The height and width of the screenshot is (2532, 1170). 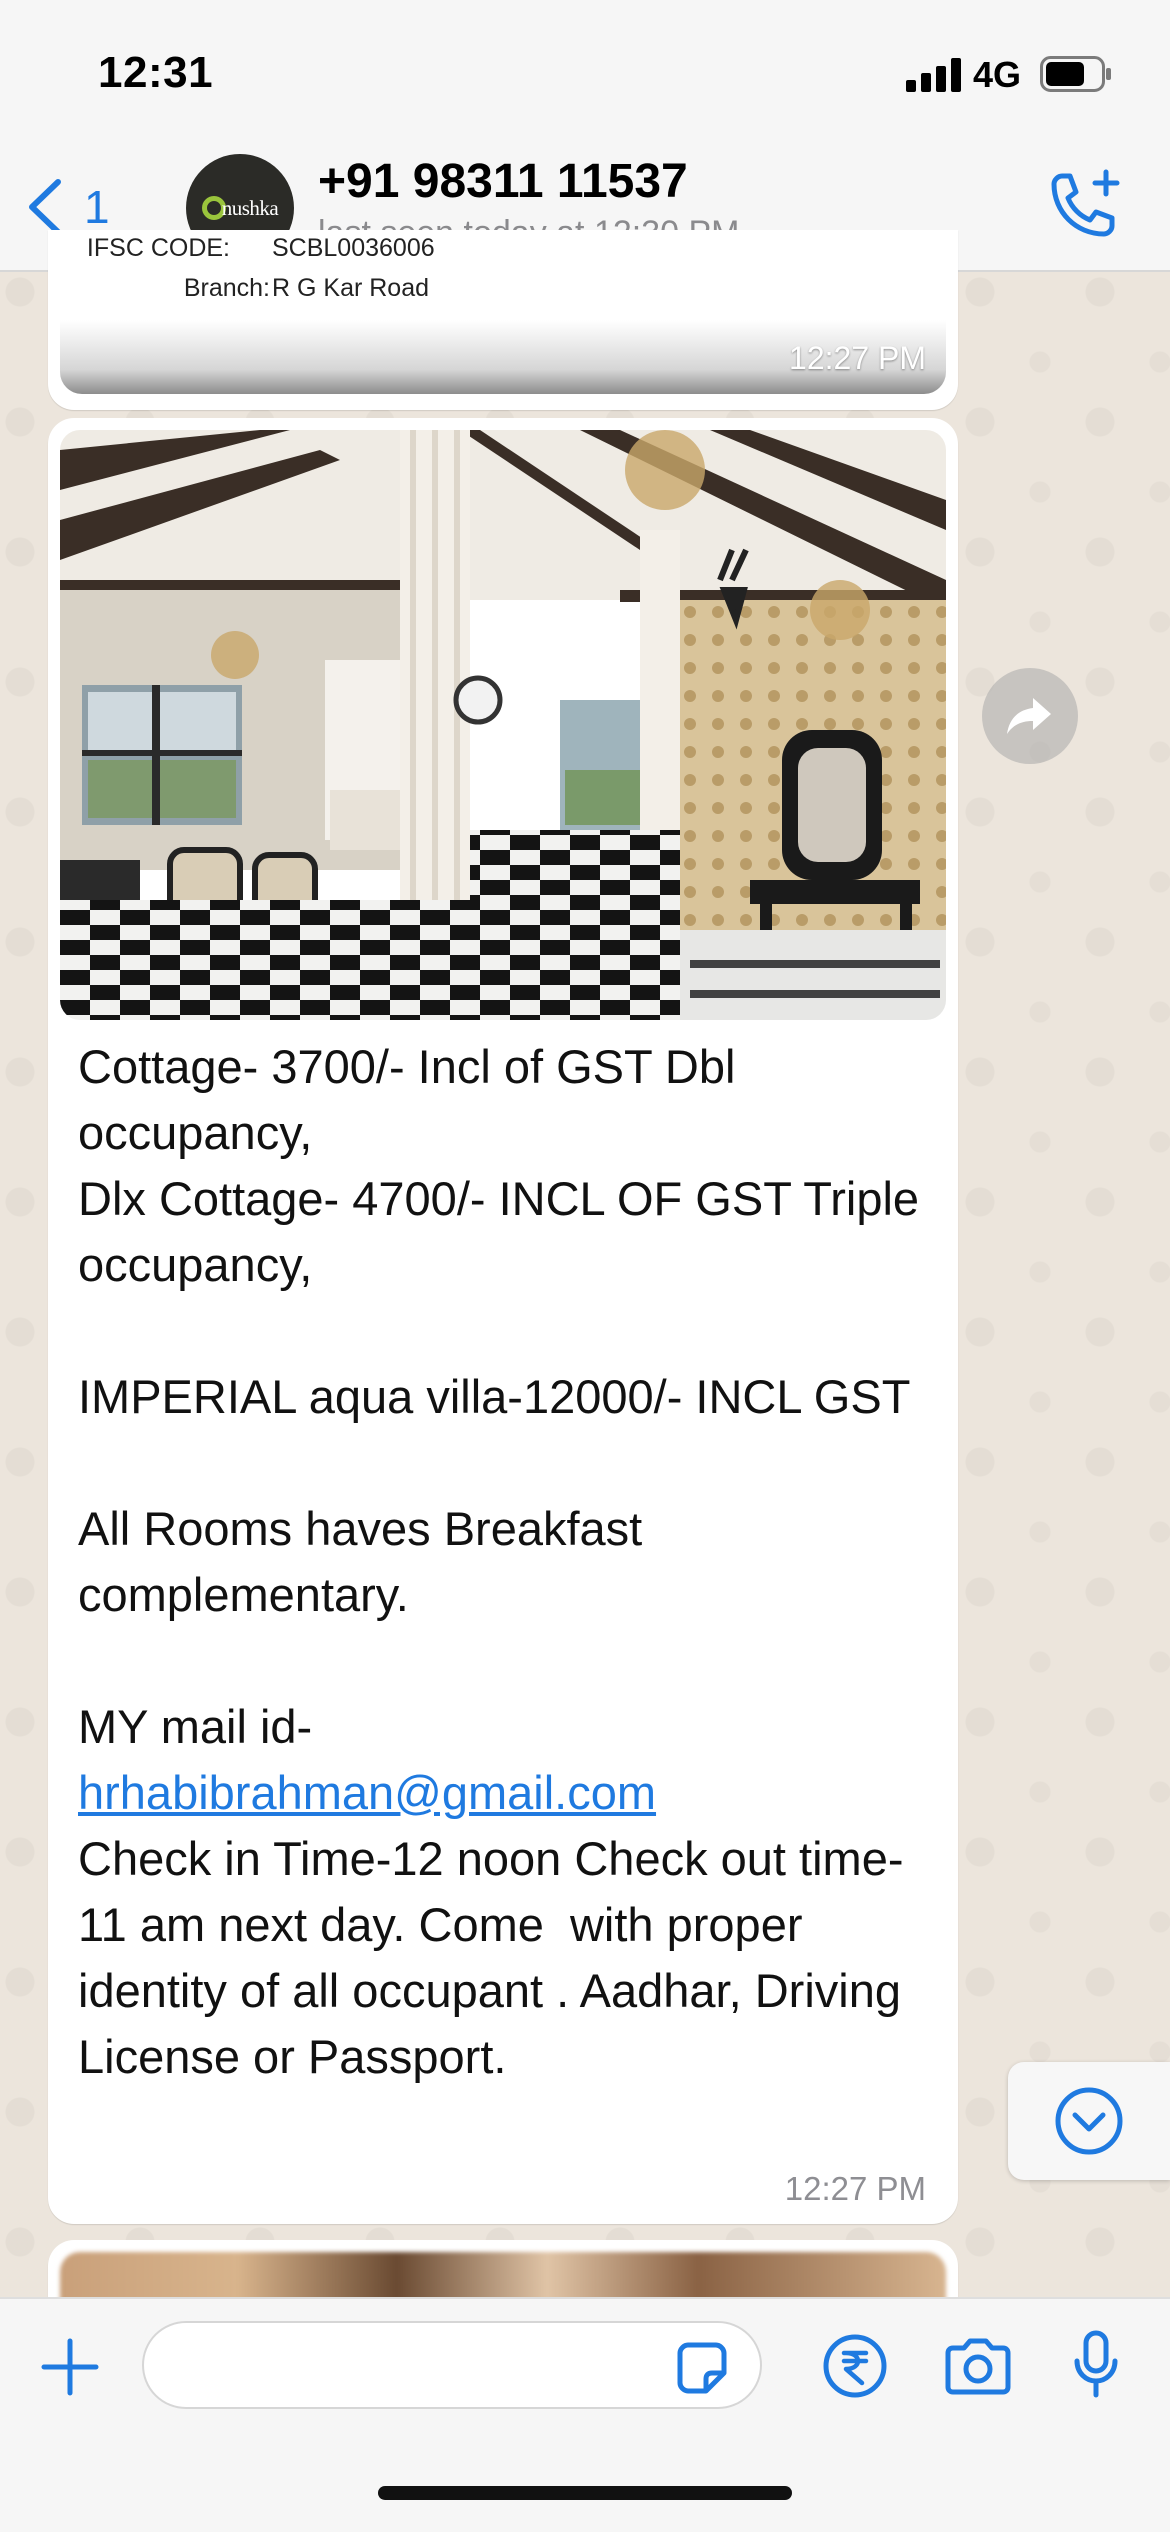 I want to click on doc-label: IFSC CODE:, so click(x=158, y=248).